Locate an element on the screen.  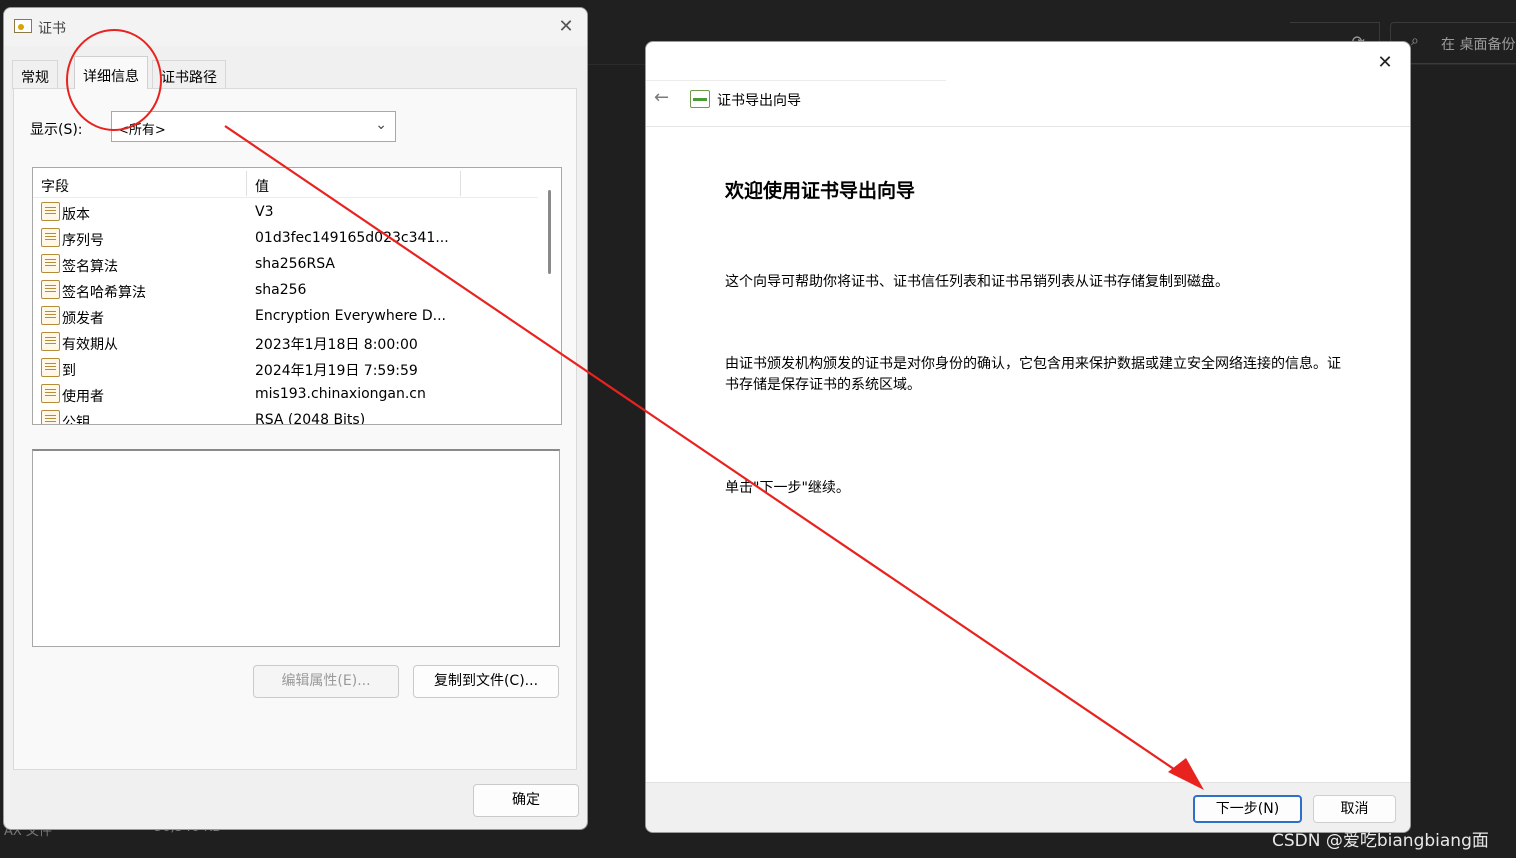
show-dropdown-value: <所有> is located at coordinates (142, 130).